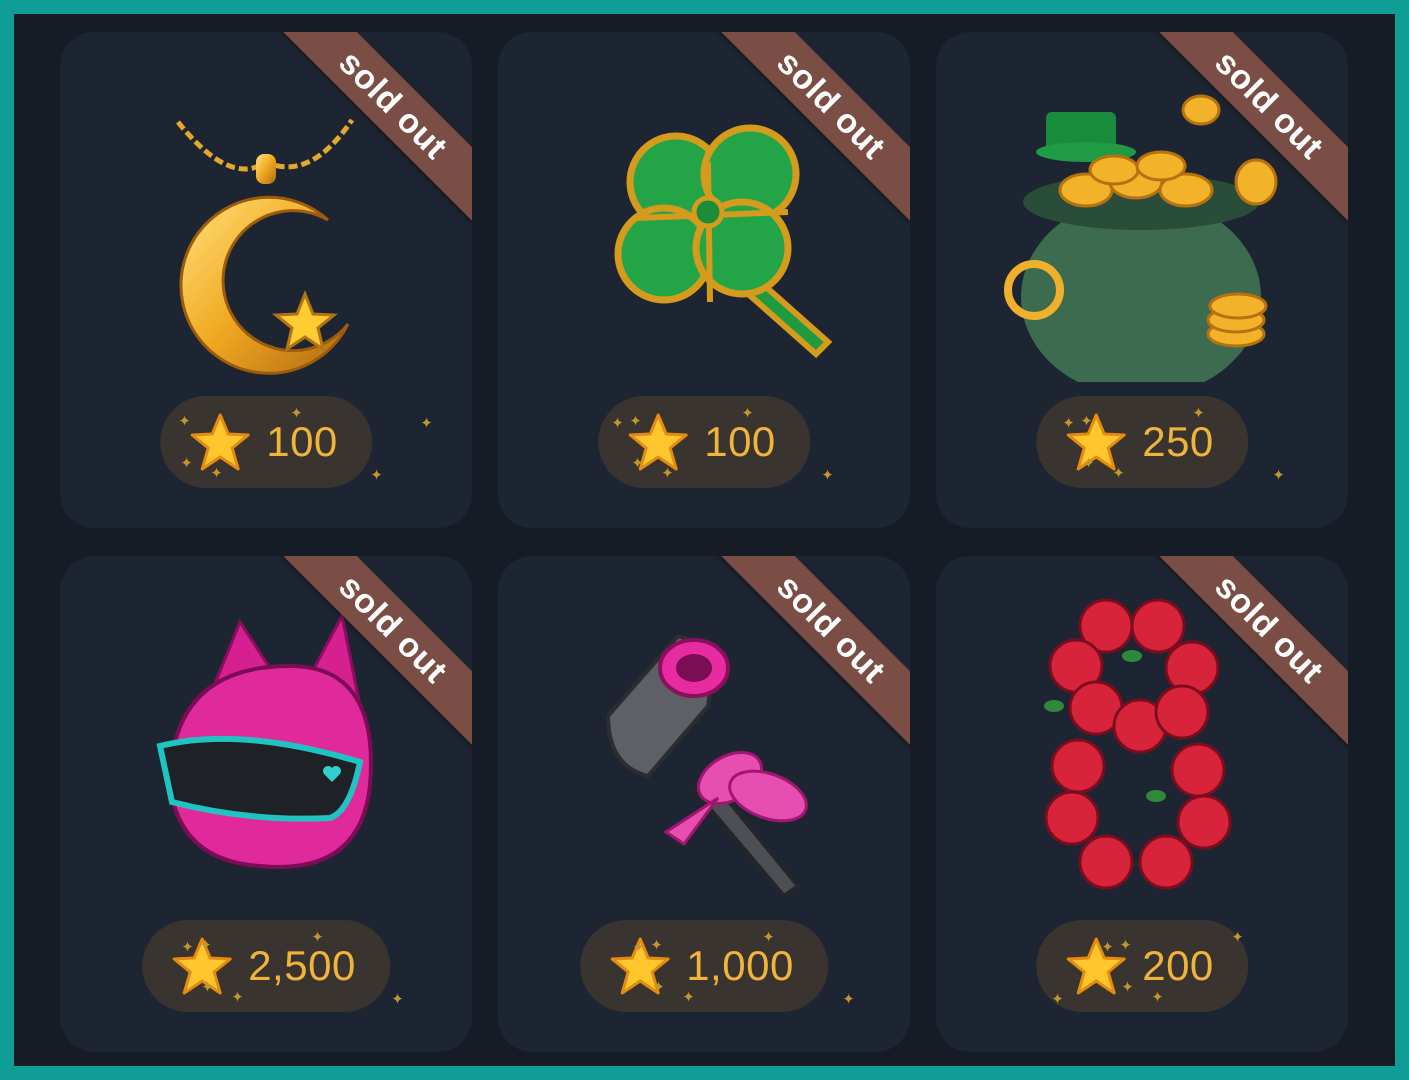 The width and height of the screenshot is (1409, 1080). Describe the element at coordinates (704, 804) in the screenshot. I see `gift-card: sold out 1,000 ✦ ✦ ✦ ✦ ✦ ✦` at that location.